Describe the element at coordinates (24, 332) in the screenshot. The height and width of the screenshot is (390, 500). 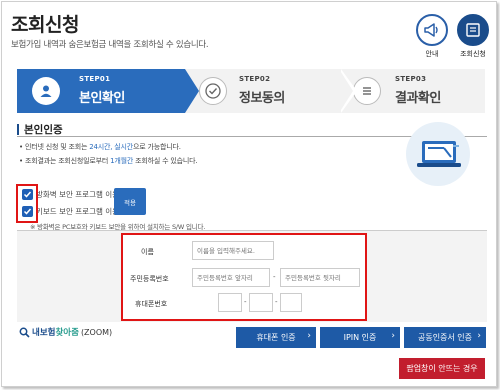
I see `magnifier-icon` at that location.